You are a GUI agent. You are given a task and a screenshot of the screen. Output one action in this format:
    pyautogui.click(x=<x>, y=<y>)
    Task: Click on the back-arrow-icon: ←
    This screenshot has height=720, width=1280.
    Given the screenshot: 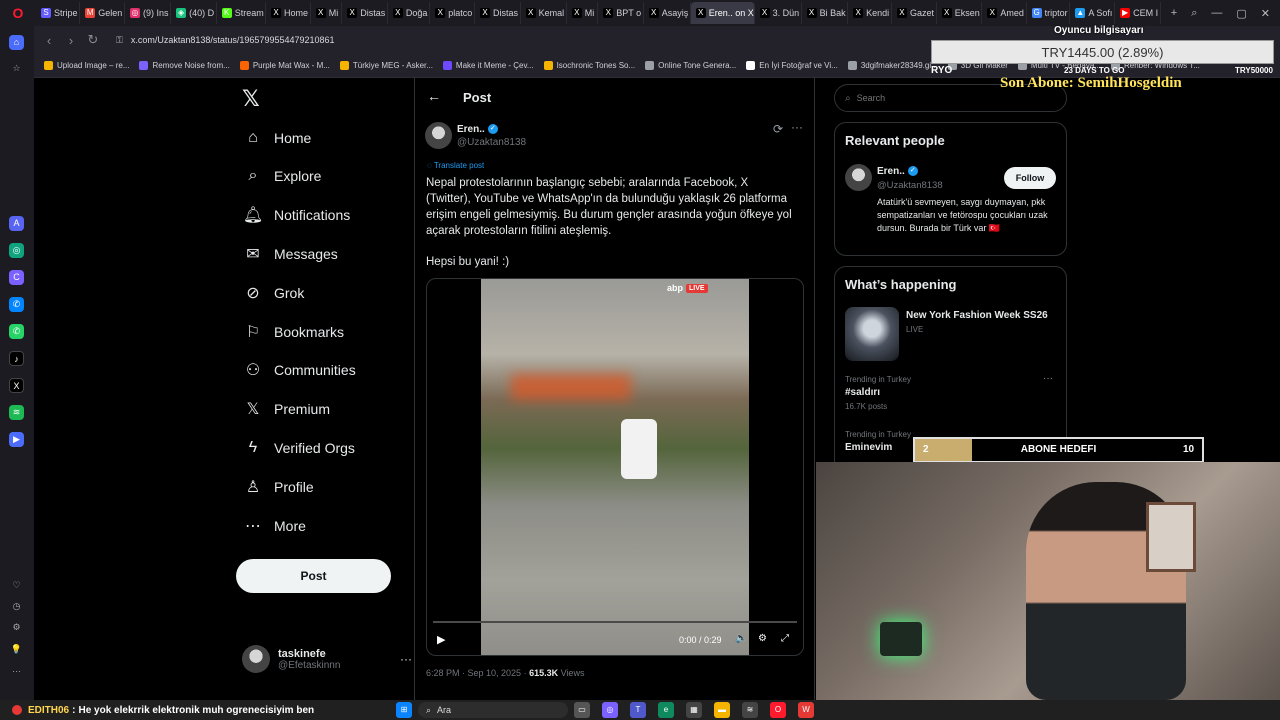 What is the action you would take?
    pyautogui.click(x=434, y=96)
    